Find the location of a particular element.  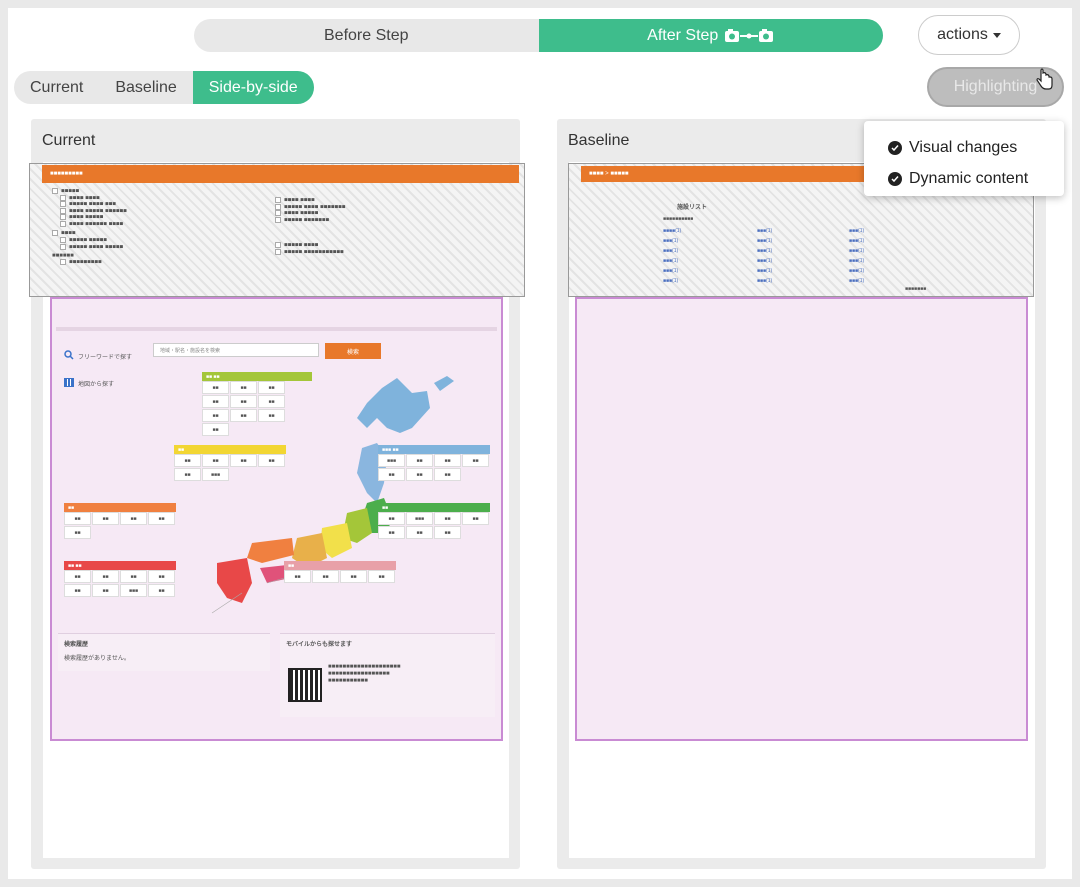

link-column-2: ■■■(1) ■■■(1) ■■■(1) ■■■(1) ■■■(1) ■■■(1) is located at coordinates (765, 256).